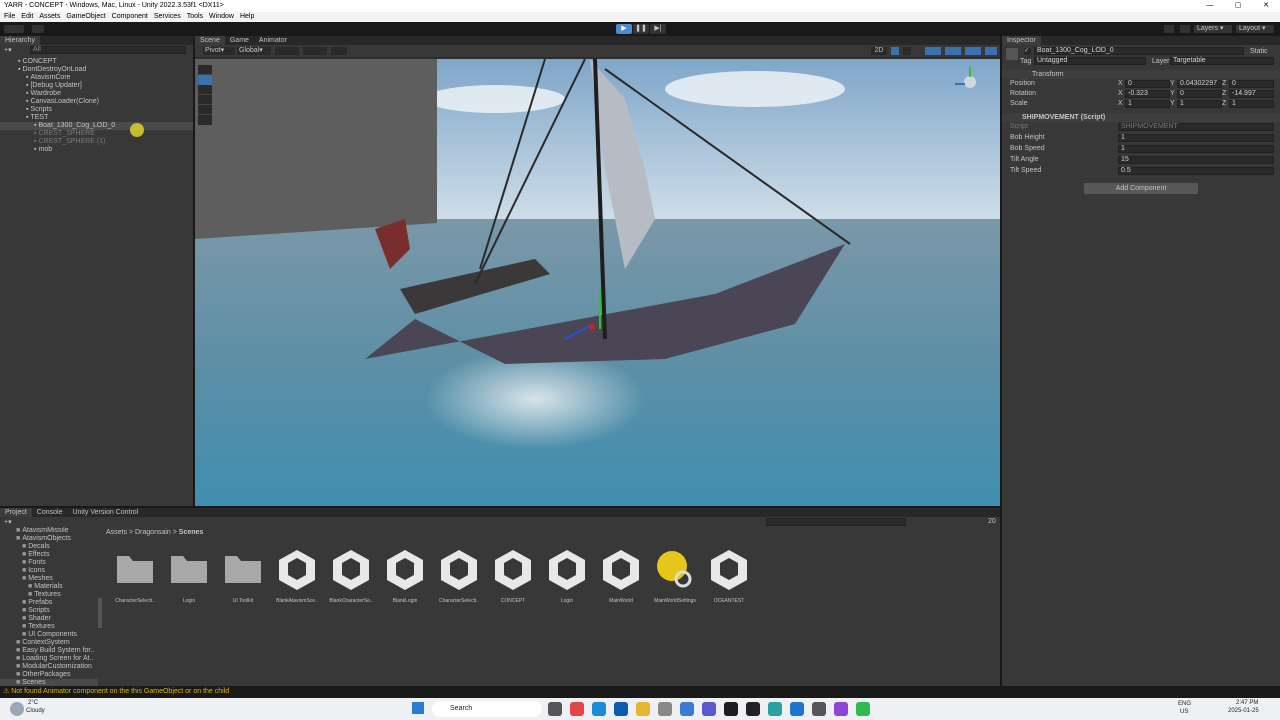  What do you see at coordinates (1222, 61) in the screenshot?
I see `layer-dropdown: Targetable` at bounding box center [1222, 61].